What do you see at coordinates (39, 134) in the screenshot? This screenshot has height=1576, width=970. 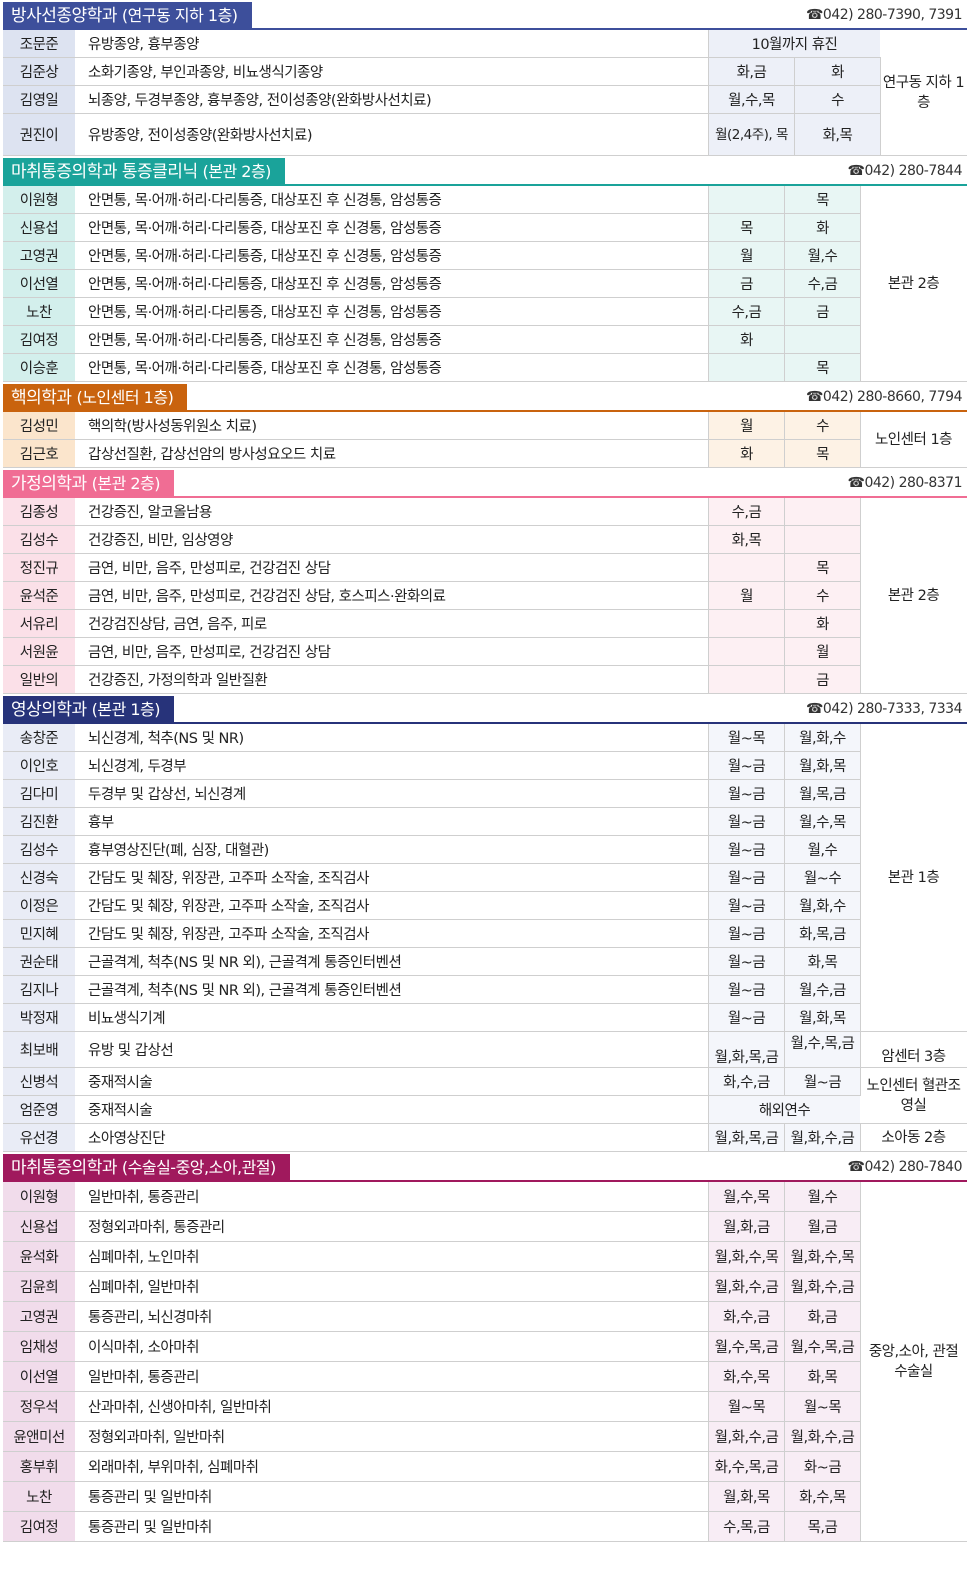 I see `doctor-name: 권진이` at bounding box center [39, 134].